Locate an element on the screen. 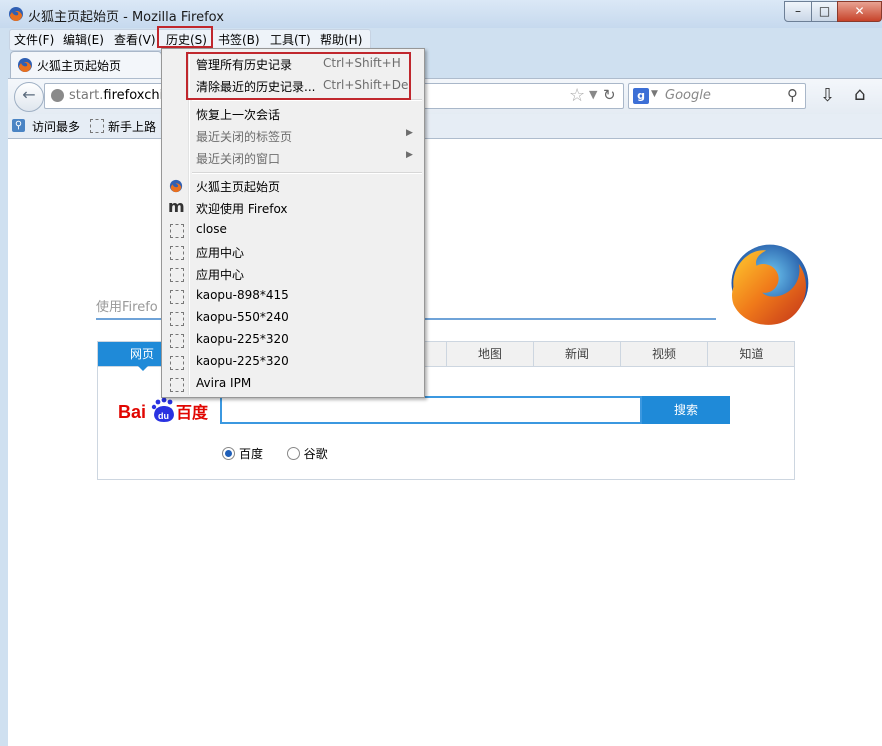 This screenshot has width=882, height=746. history-entry: 火狐主页起始页 is located at coordinates (293, 186).